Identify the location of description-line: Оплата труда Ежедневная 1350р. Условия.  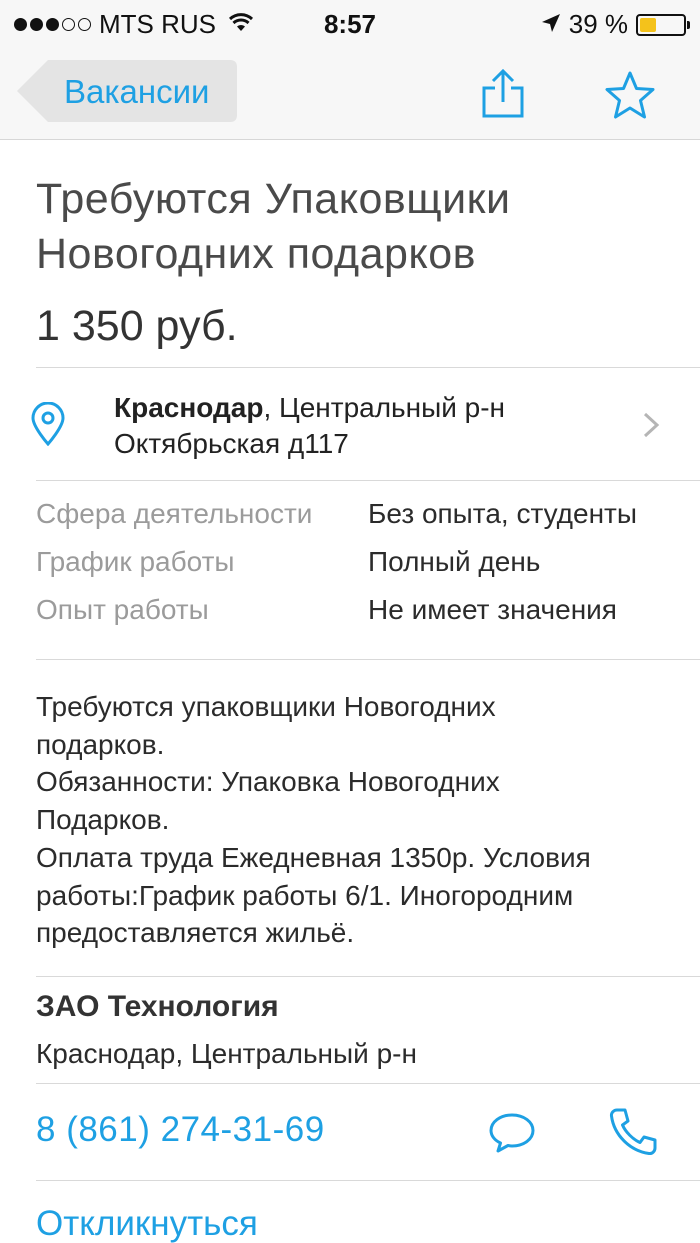
(313, 857).